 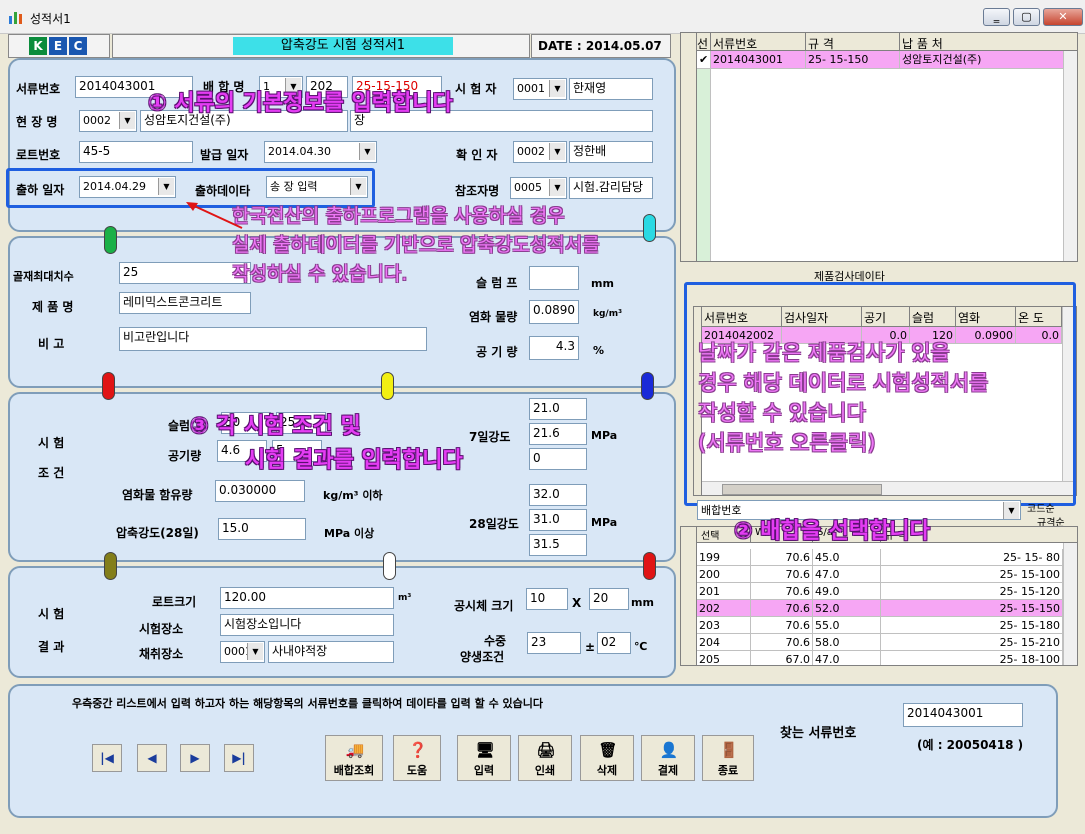 I want to click on mix-cell-spec: 25- 18-100, so click(x=972, y=658).